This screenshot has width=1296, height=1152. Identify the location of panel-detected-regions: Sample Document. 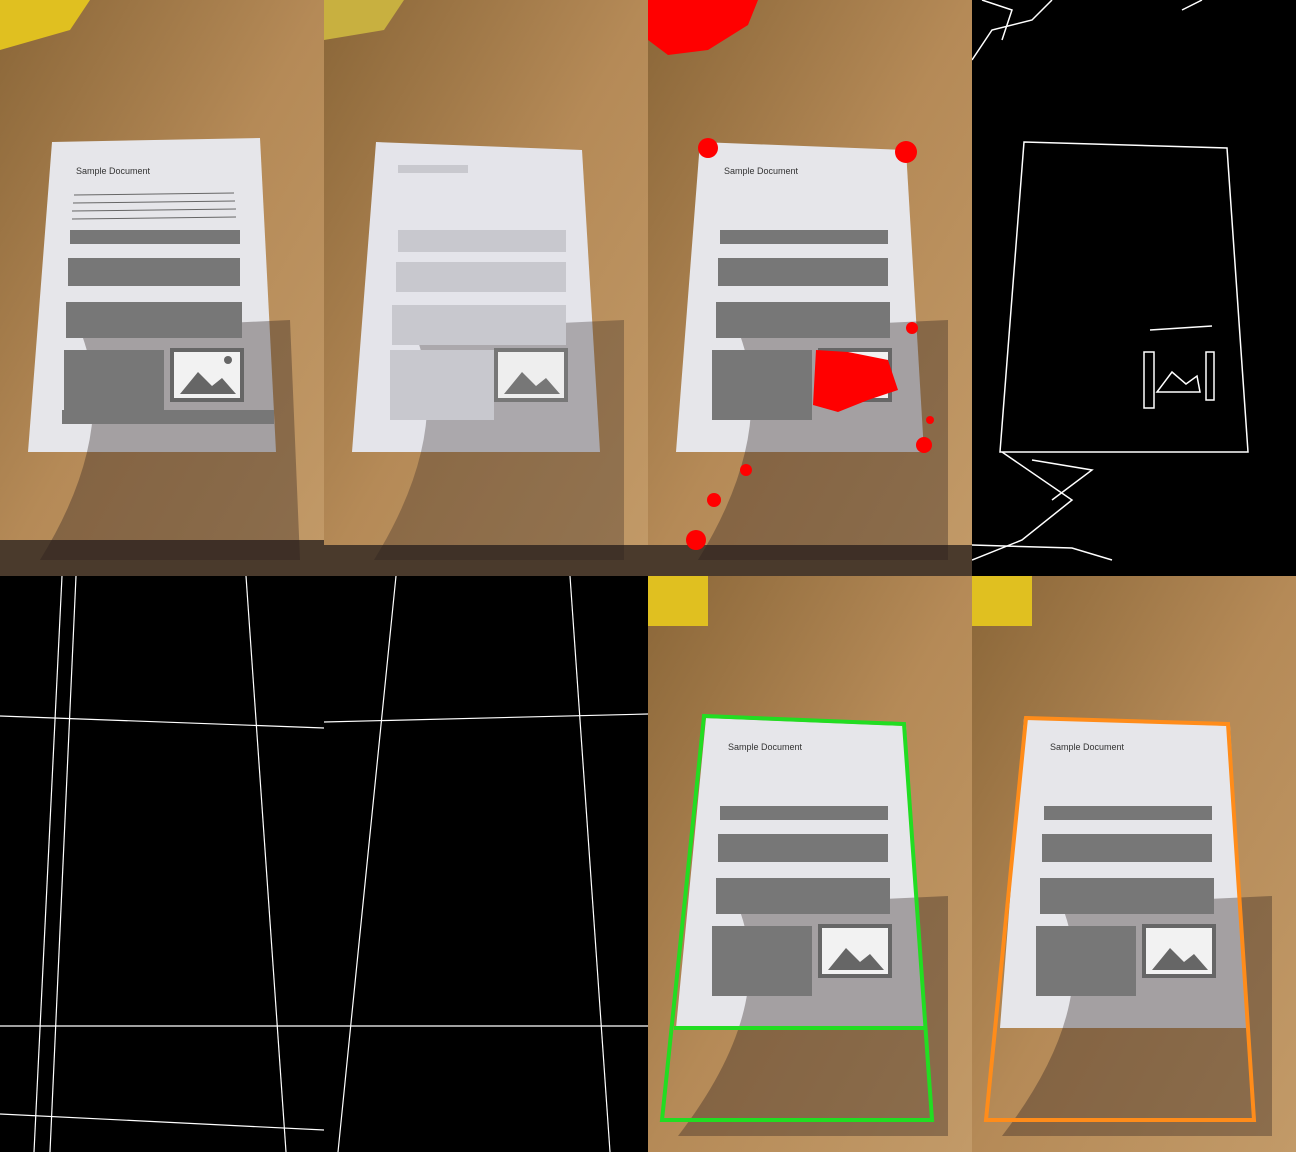
(810, 288).